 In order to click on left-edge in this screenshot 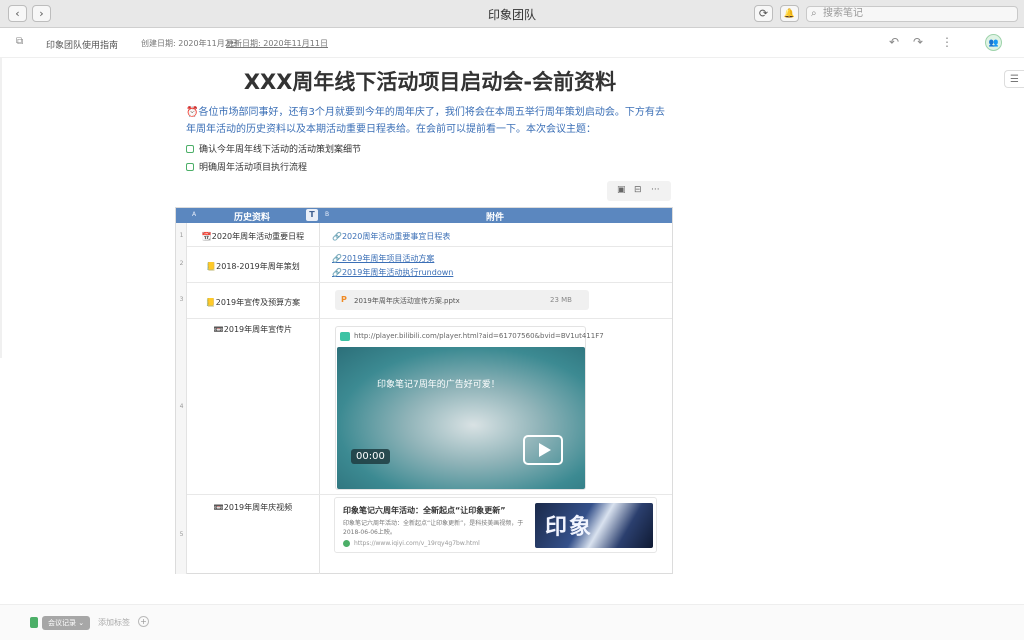, I will do `click(1, 208)`.